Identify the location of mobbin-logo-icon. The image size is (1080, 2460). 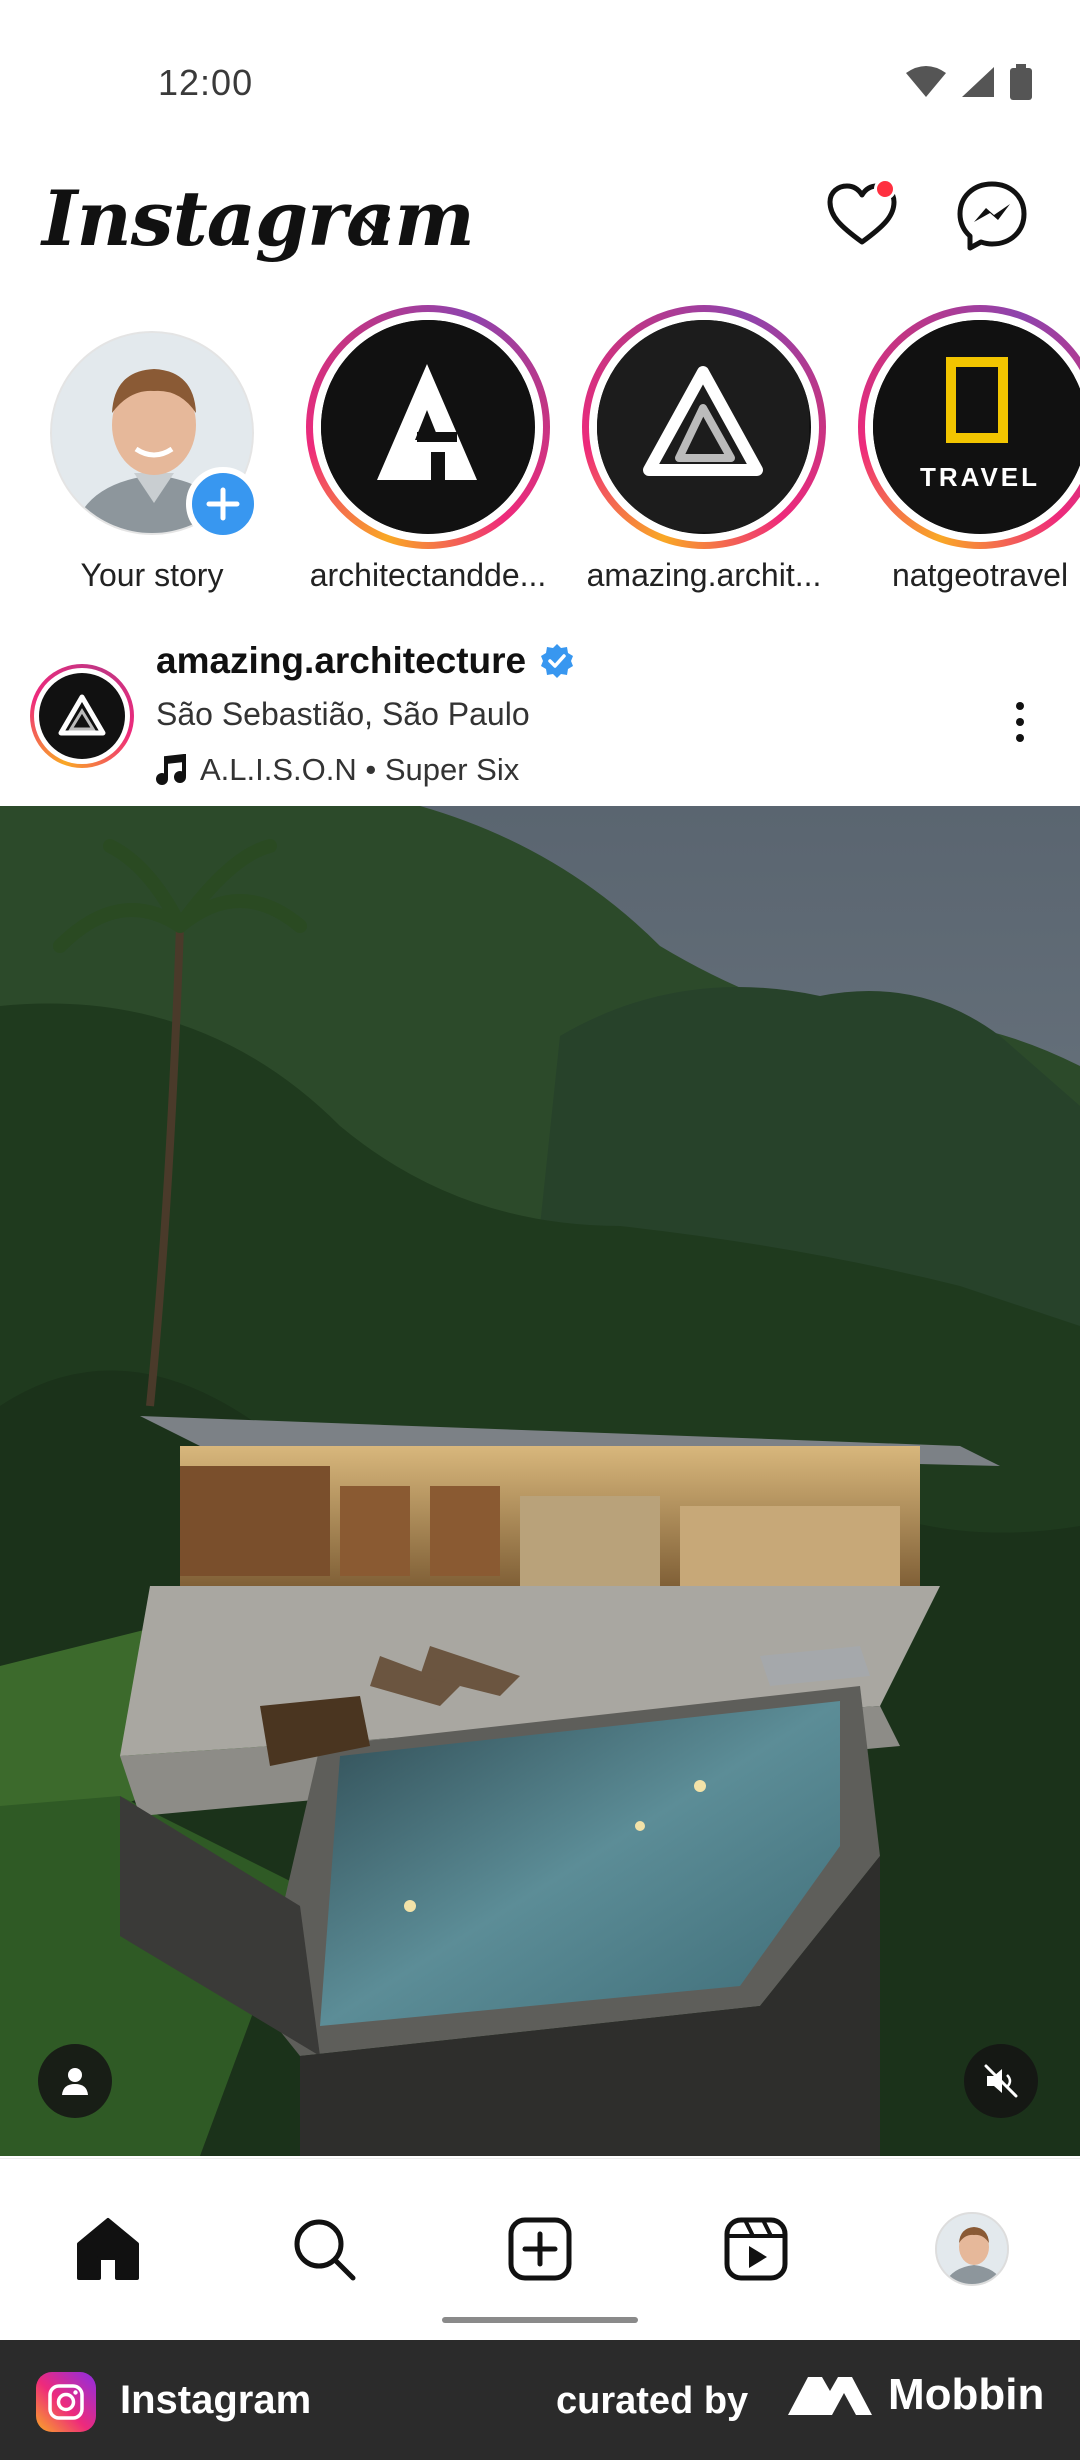
(830, 2396).